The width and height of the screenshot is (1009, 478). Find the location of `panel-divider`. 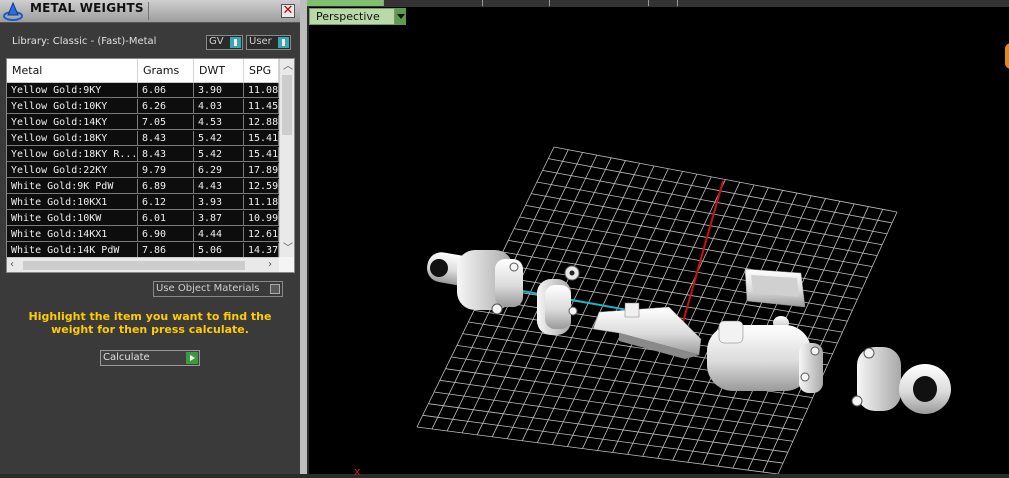

panel-divider is located at coordinates (303, 237).